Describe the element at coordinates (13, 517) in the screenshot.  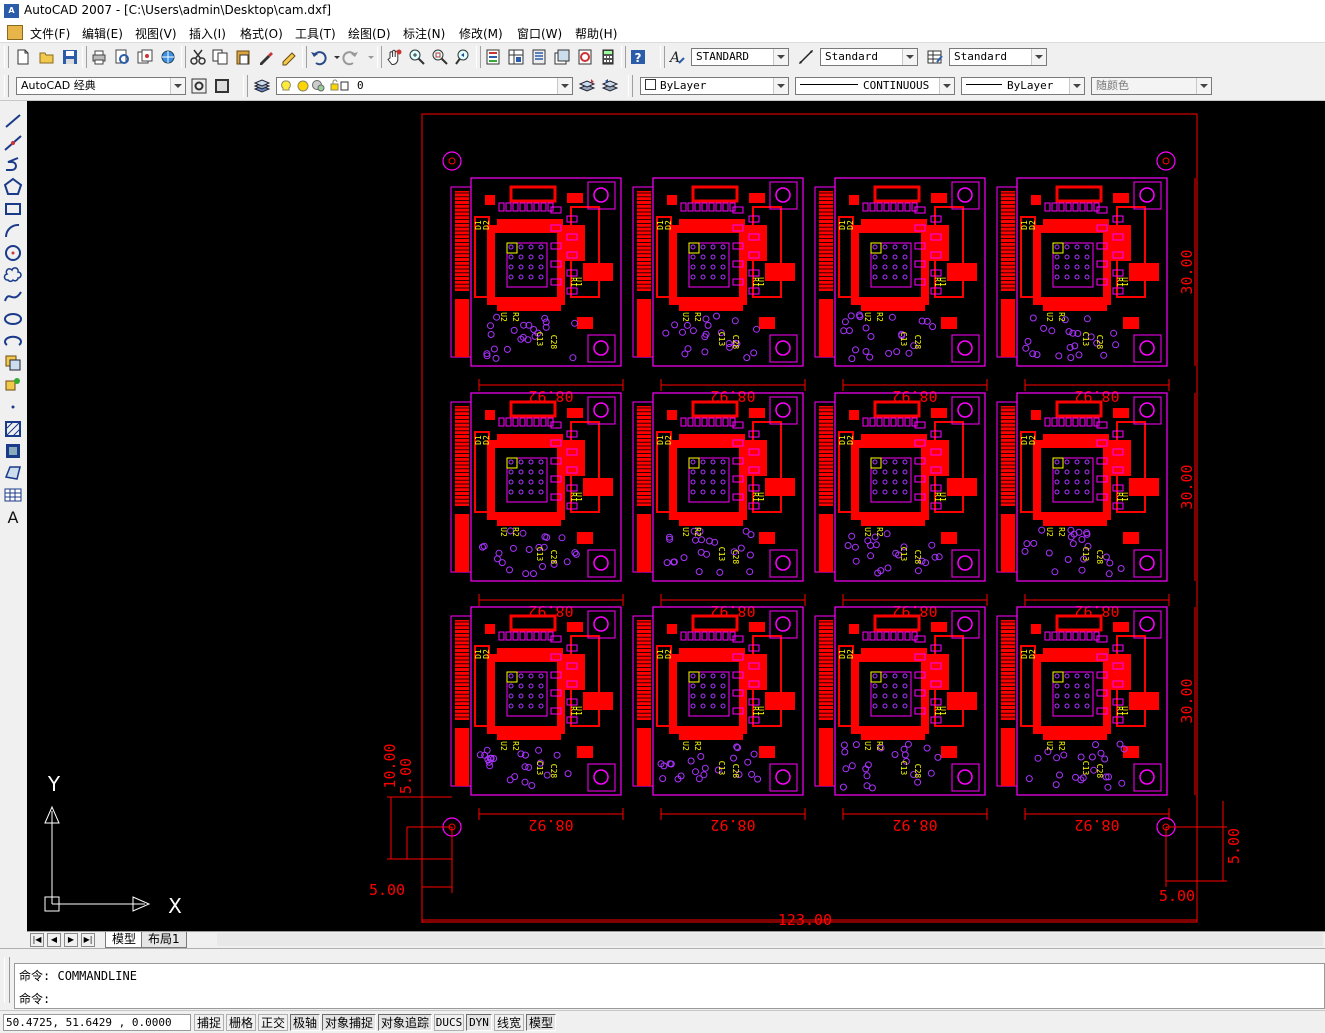
I see `multiline-text-tool-icon: A` at that location.